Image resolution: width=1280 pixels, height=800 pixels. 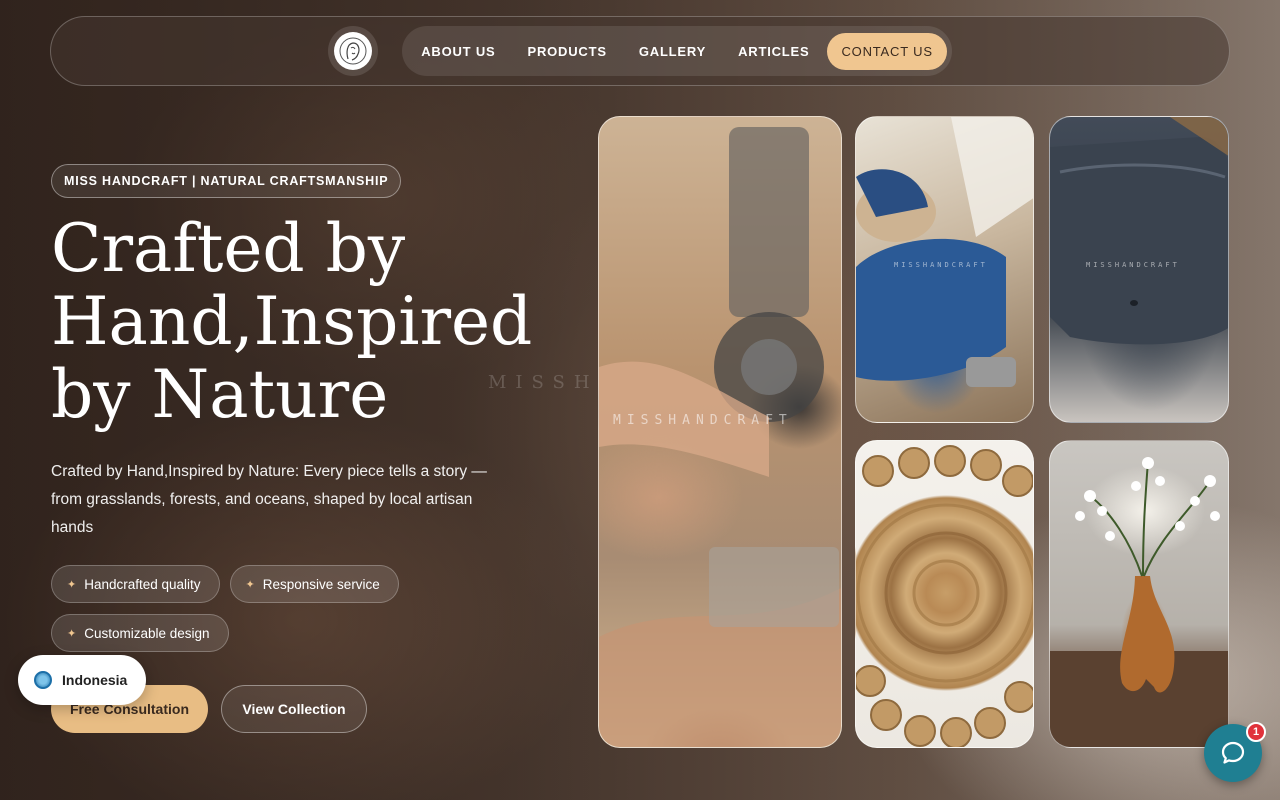 I want to click on nav-articles: ARTICLES, so click(x=773, y=51).